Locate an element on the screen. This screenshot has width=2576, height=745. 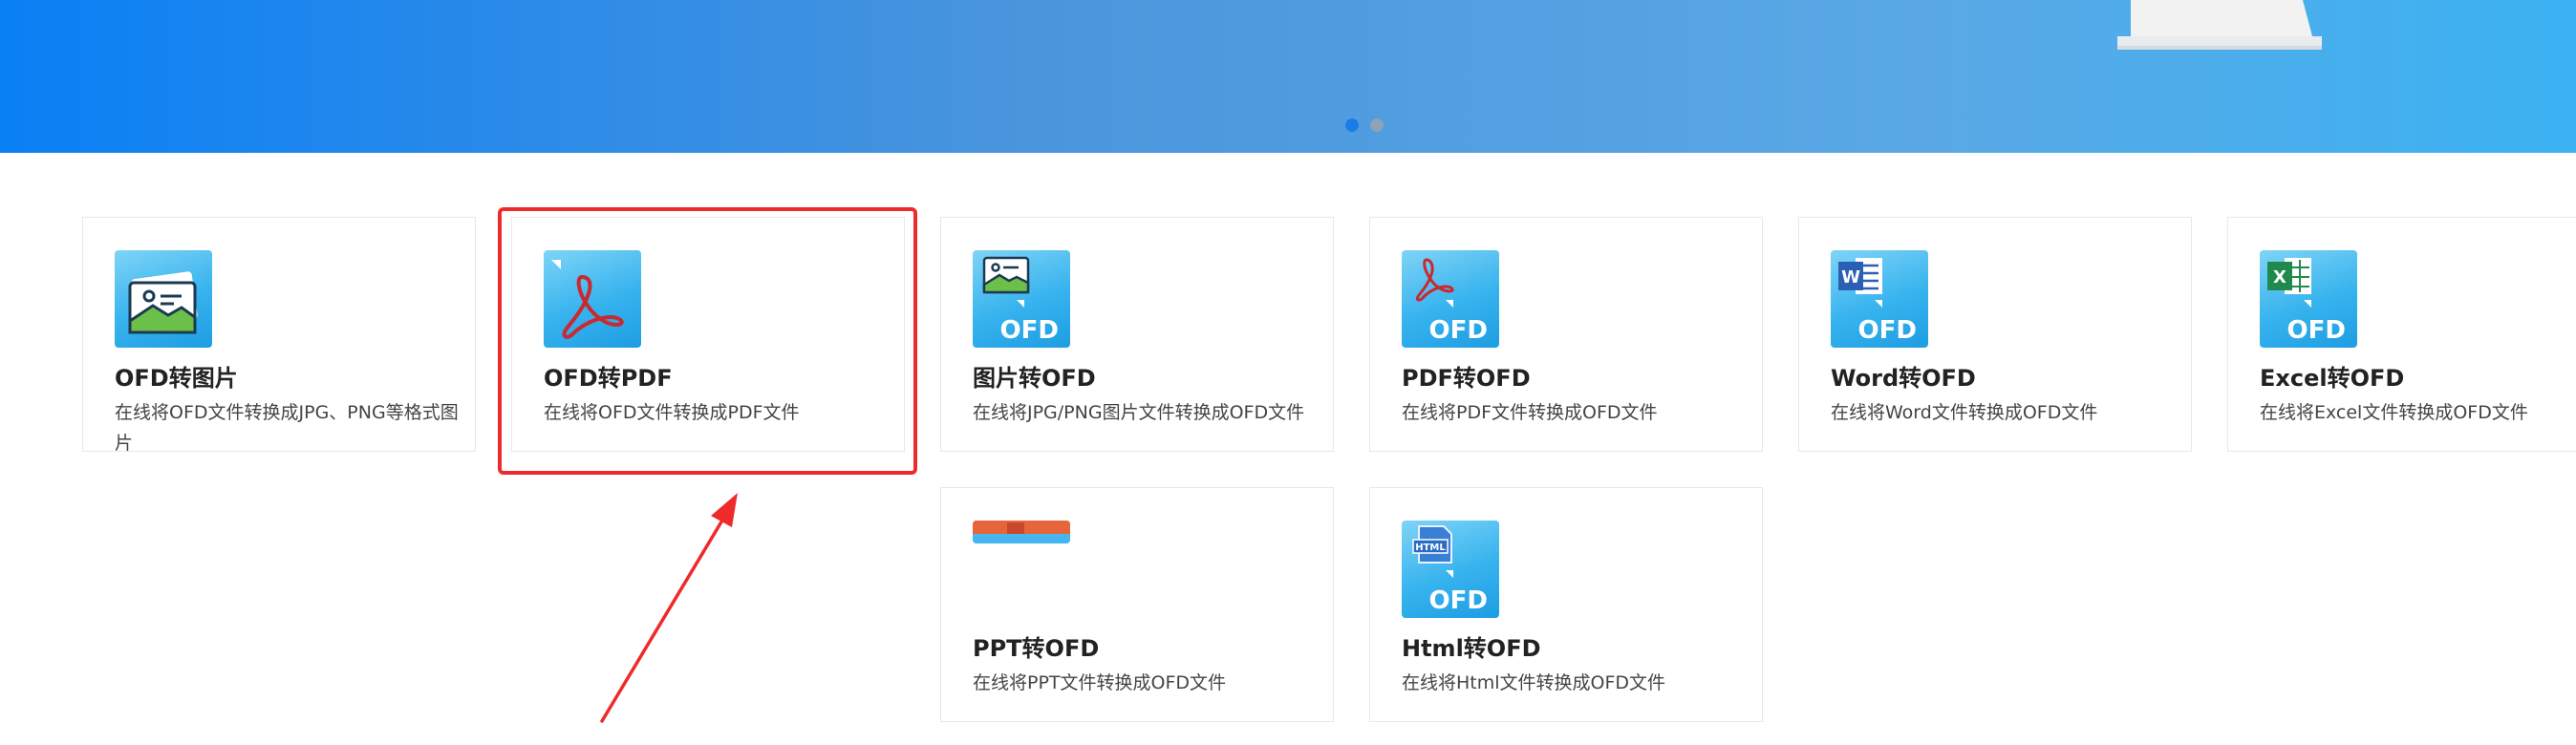
ppt-ofd-icon is located at coordinates (1021, 532).